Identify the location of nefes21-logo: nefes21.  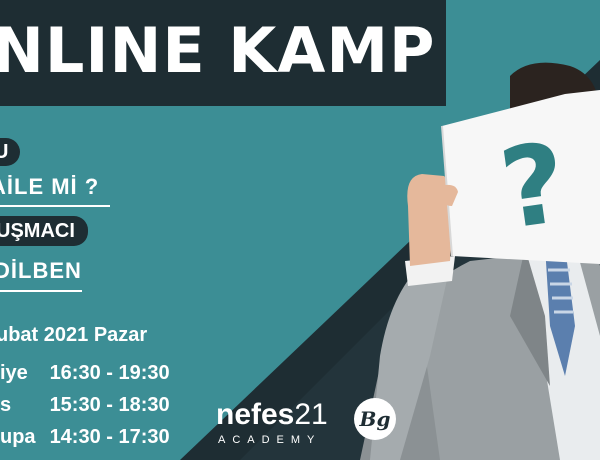
(272, 415).